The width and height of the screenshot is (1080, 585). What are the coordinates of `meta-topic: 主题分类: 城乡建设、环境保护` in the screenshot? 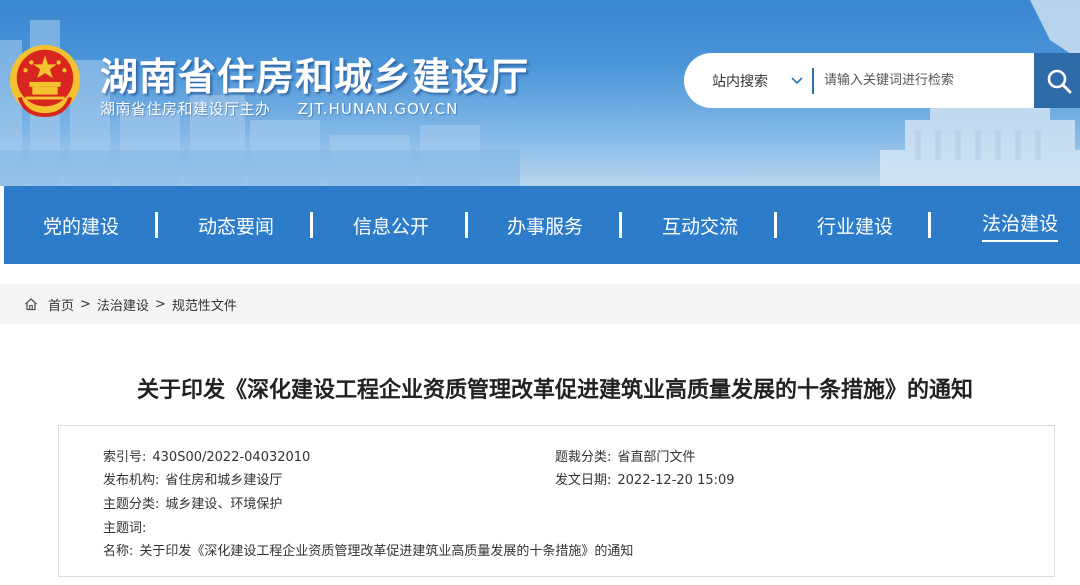 It's located at (192, 502).